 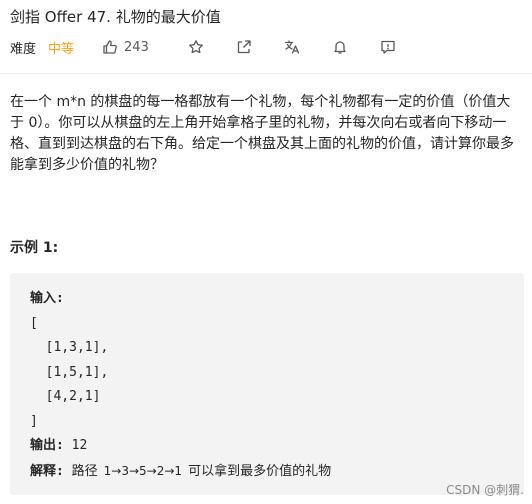 What do you see at coordinates (34, 323) in the screenshot?
I see `input-line: [` at bounding box center [34, 323].